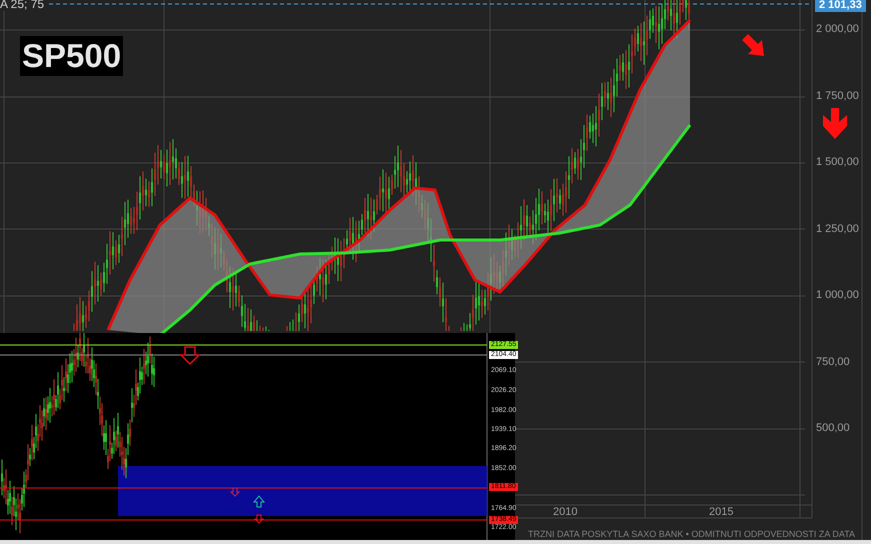  I want to click on axis-label: 2 000,00, so click(837, 29).